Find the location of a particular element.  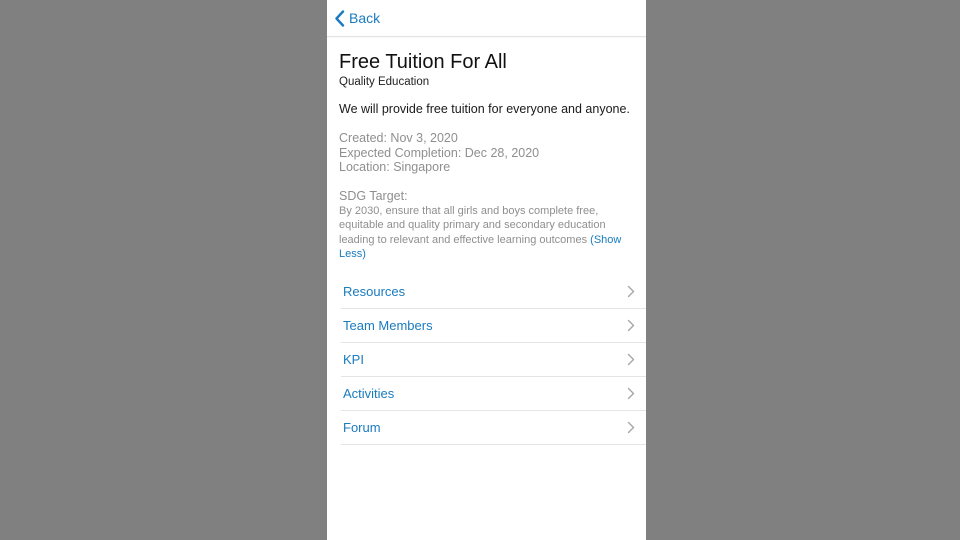

menu-item-kpi: KPI is located at coordinates (493, 360).